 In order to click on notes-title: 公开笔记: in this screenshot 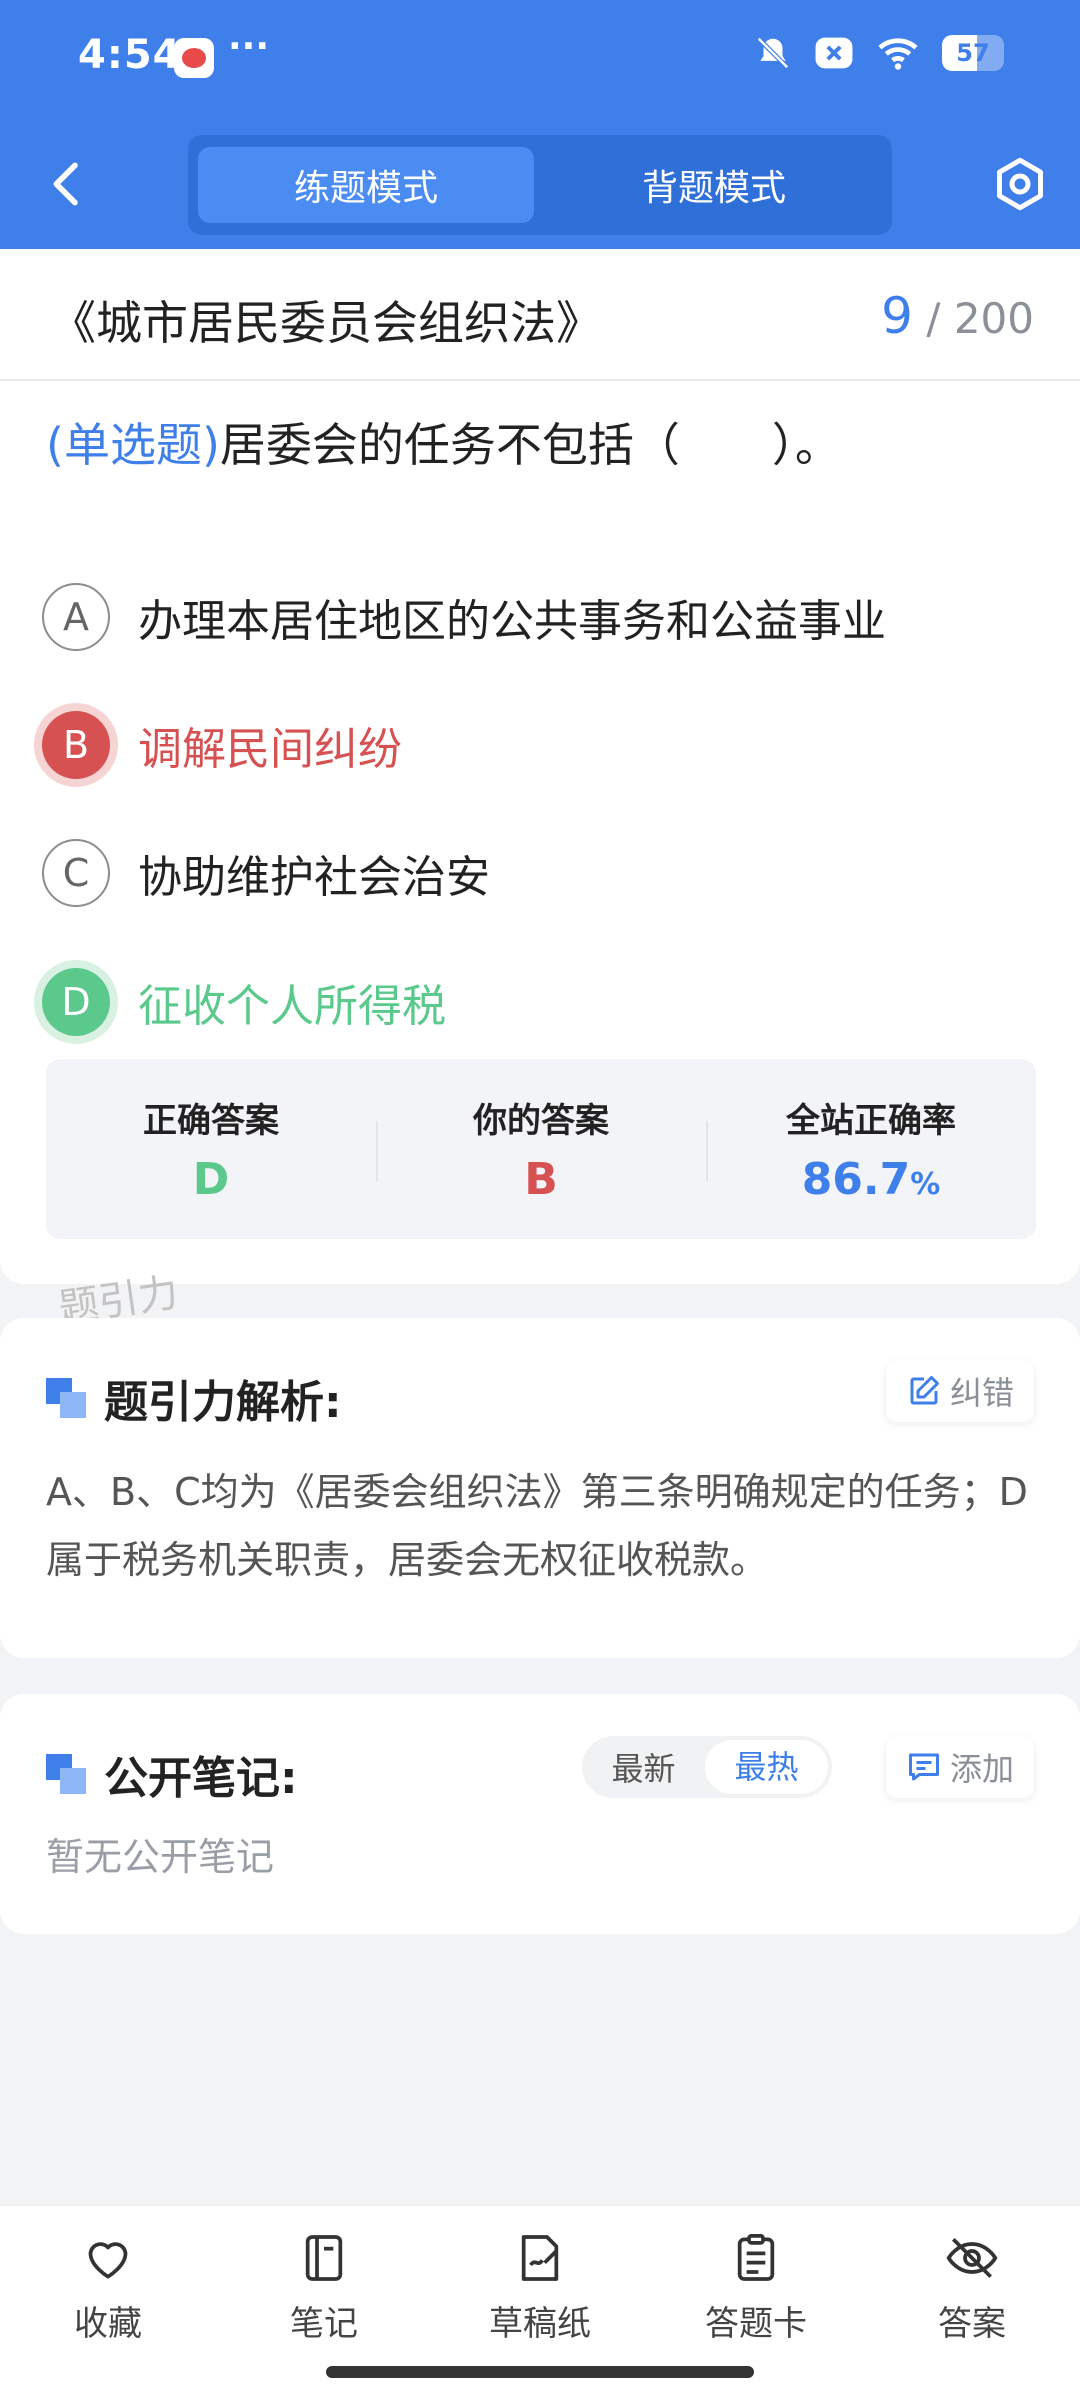, I will do `click(201, 1778)`.